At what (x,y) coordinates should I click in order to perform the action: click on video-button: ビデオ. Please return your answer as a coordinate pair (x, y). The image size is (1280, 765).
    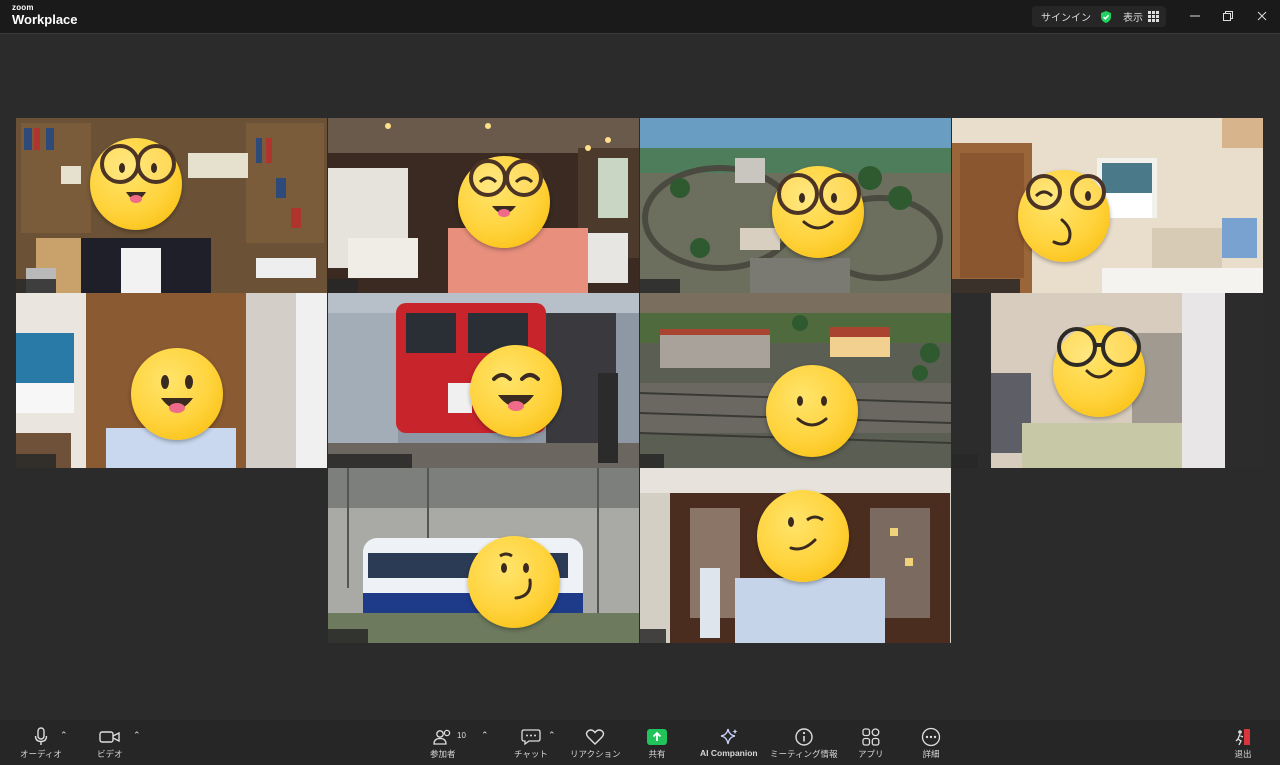
    Looking at the image, I should click on (110, 743).